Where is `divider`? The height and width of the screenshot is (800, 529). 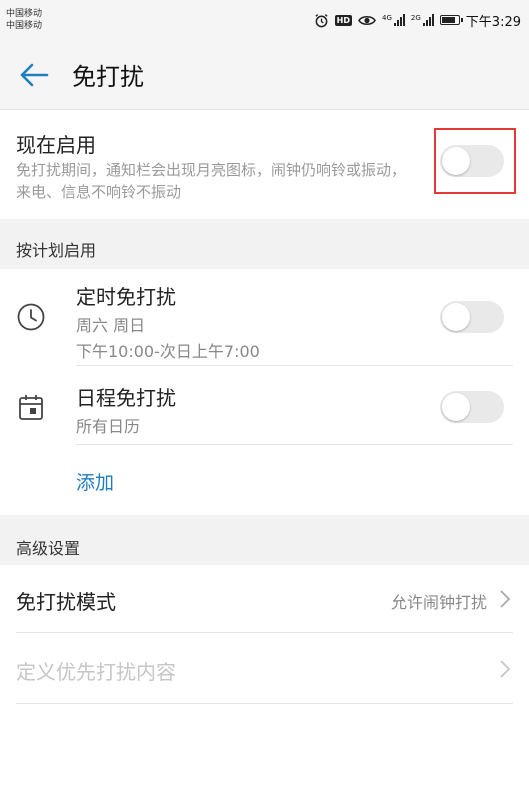
divider is located at coordinates (264, 703).